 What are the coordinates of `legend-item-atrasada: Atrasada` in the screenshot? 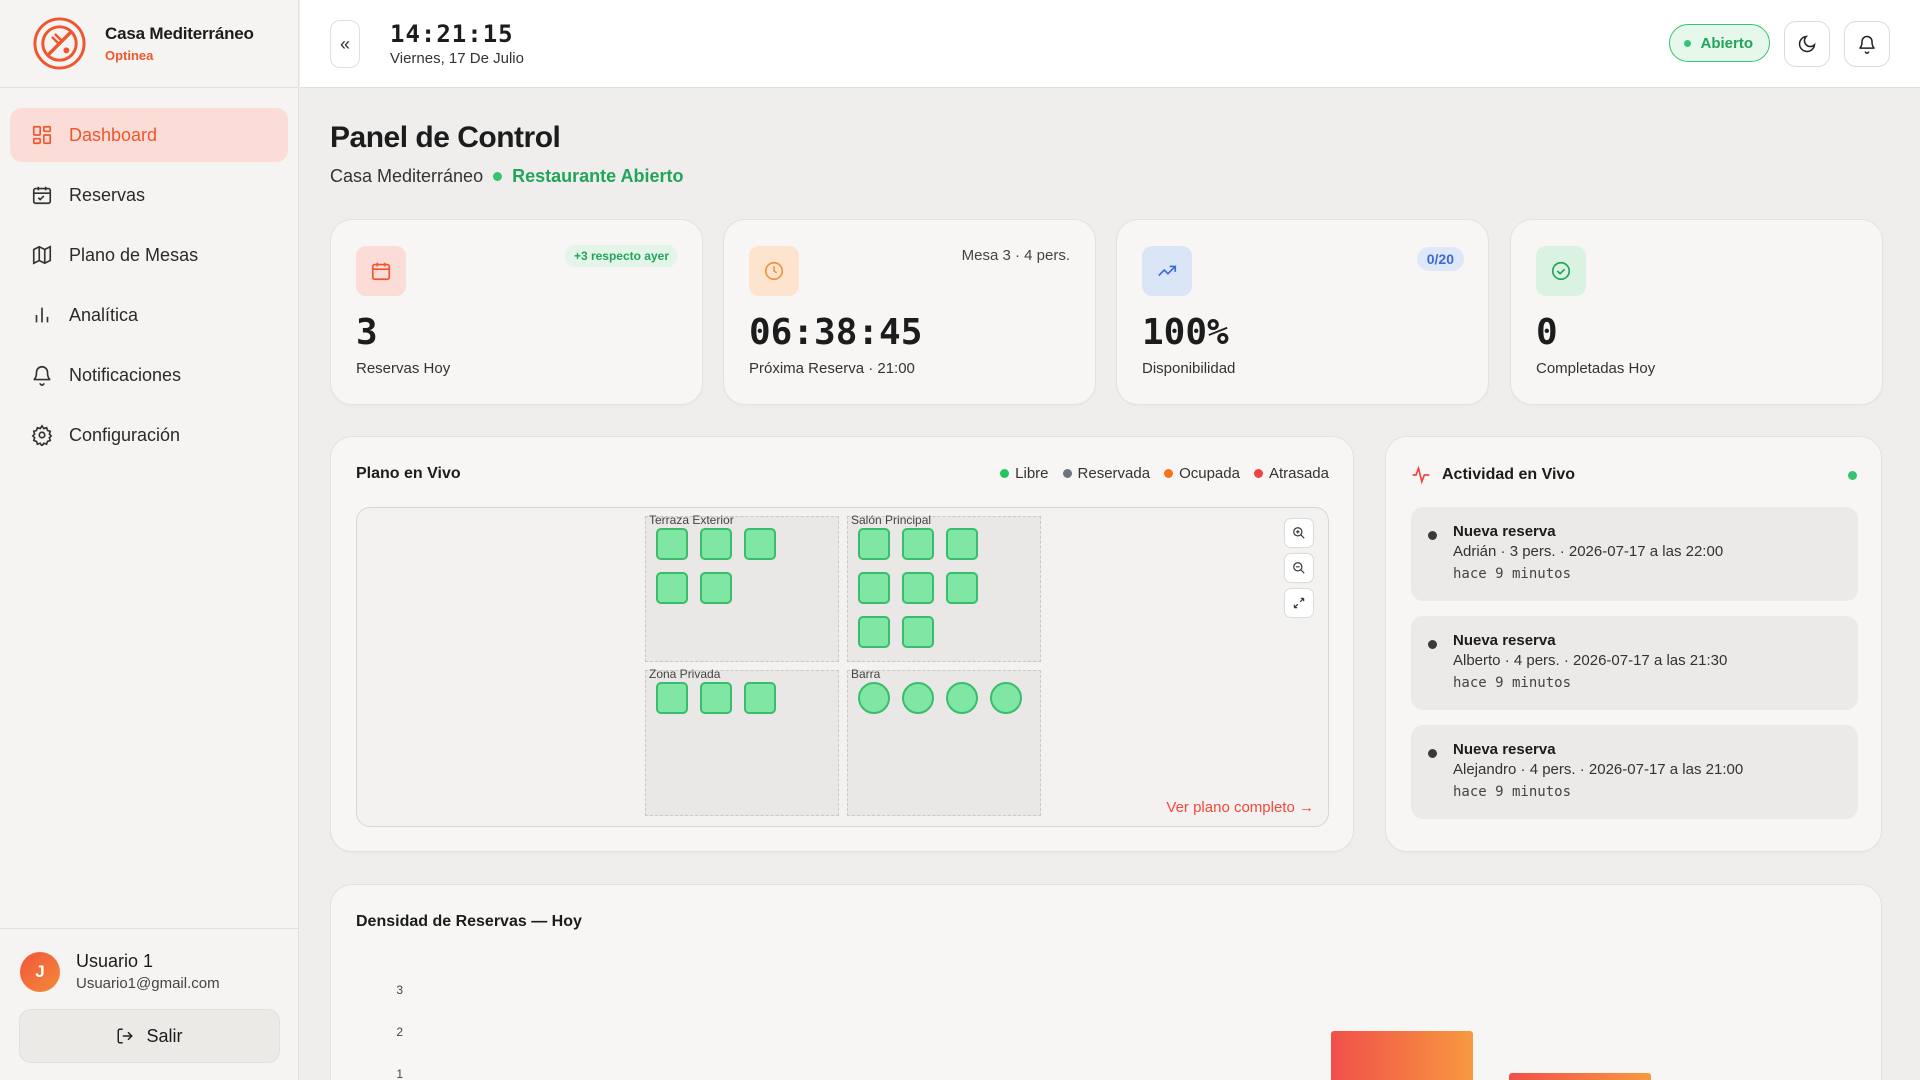 It's located at (1291, 473).